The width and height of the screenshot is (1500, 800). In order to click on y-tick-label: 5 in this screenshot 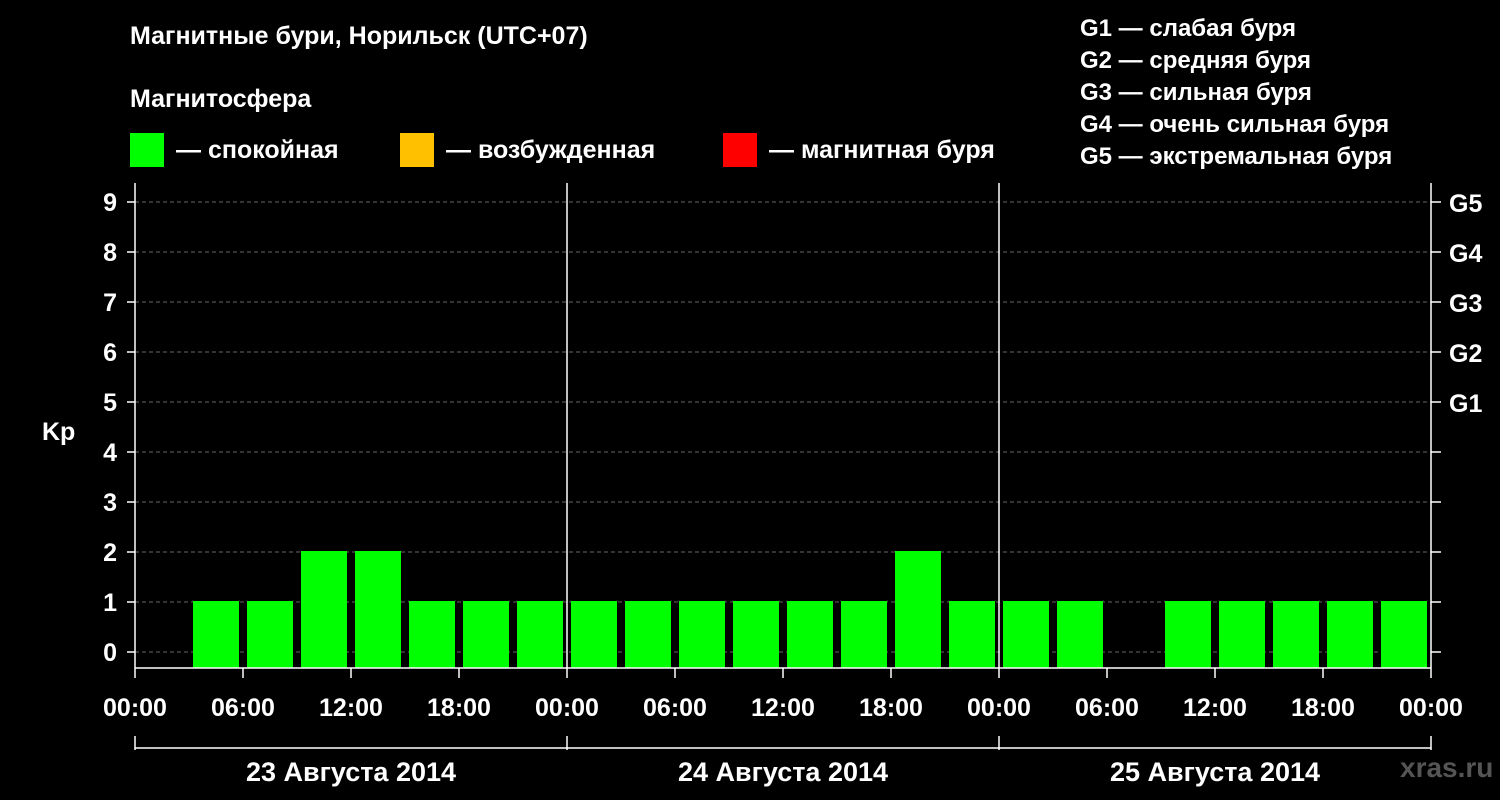, I will do `click(110, 403)`.